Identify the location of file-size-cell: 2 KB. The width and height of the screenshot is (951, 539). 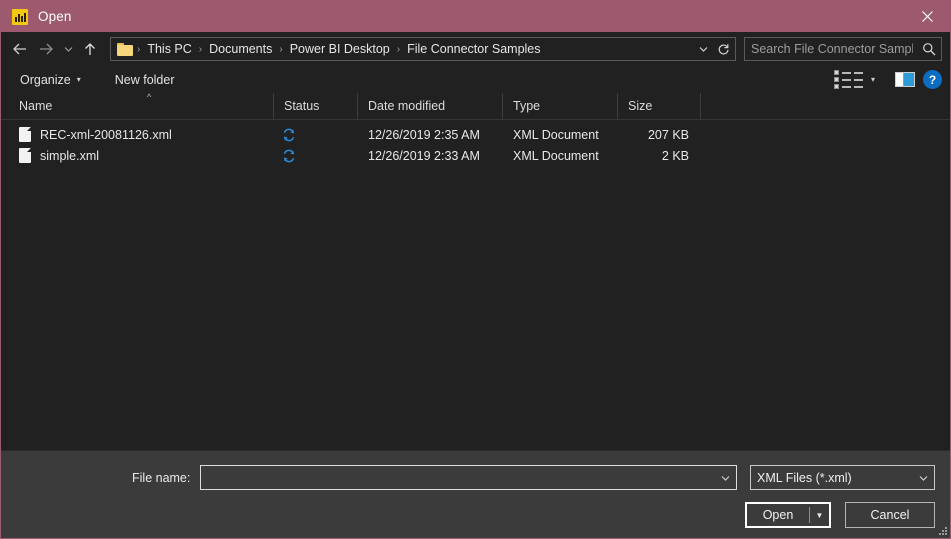
(675, 155).